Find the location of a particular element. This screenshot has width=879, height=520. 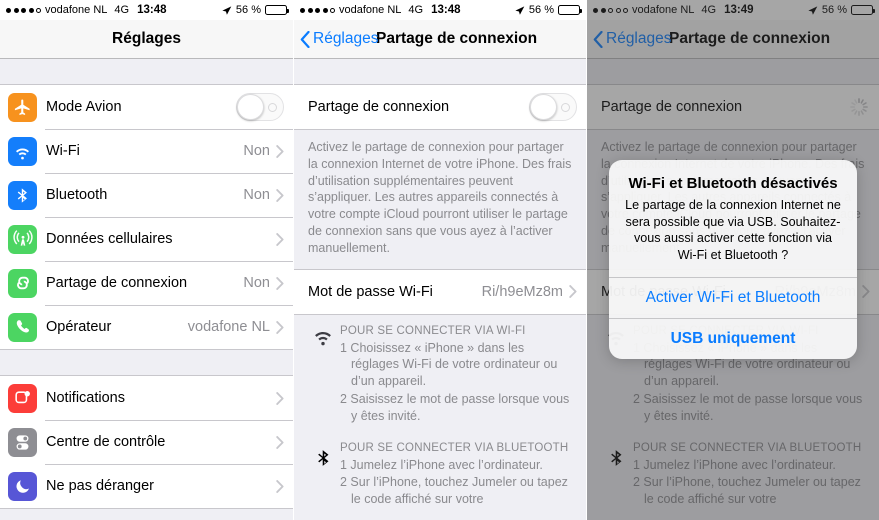

phone-icon is located at coordinates (22, 327).